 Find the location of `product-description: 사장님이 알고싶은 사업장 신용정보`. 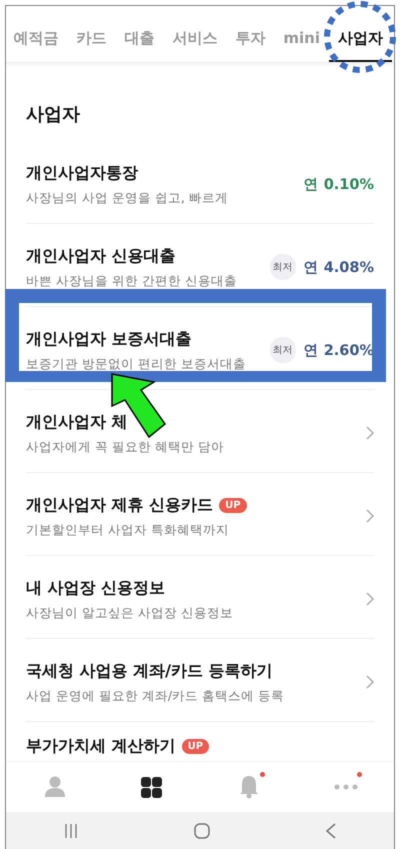

product-description: 사장님이 알고싶은 사업장 신용정보 is located at coordinates (130, 613).